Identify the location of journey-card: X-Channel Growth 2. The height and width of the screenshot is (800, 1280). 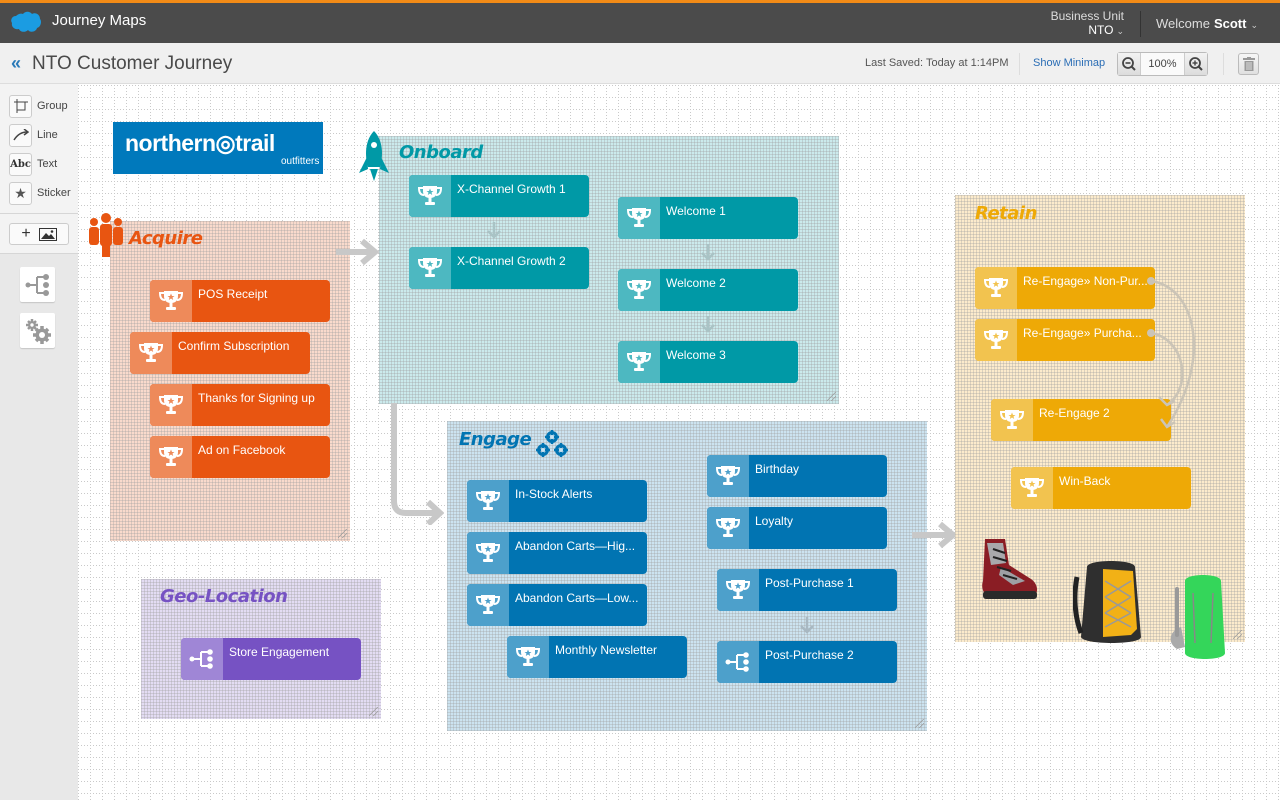
(499, 268).